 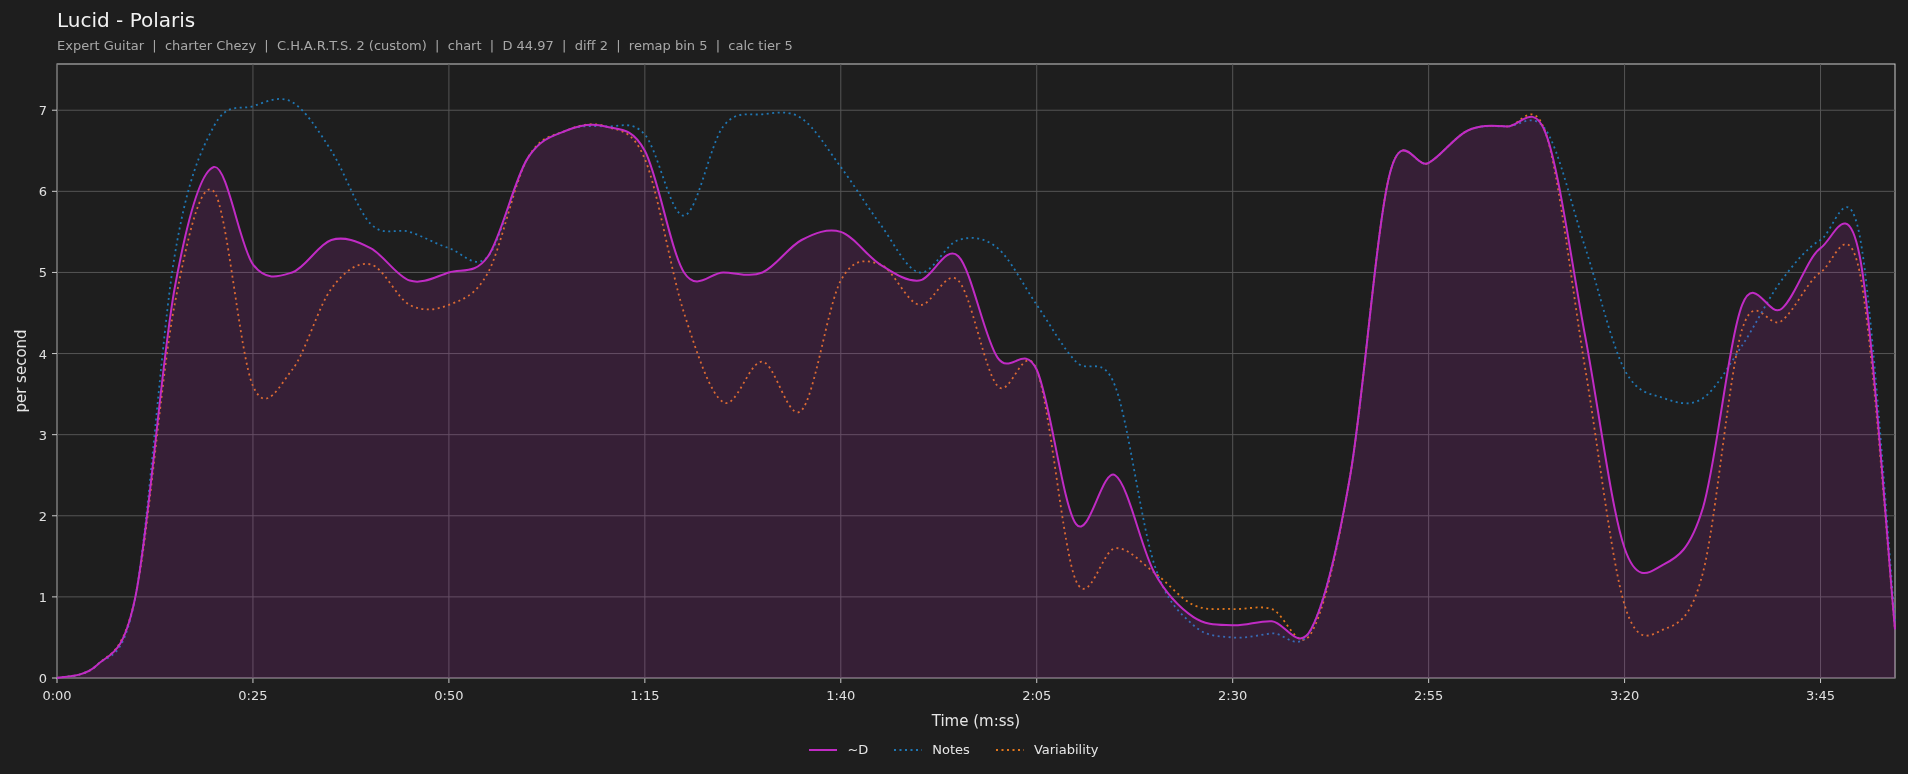 What do you see at coordinates (425, 46) in the screenshot?
I see `chart-subtitle: Expert Guitar | charter Chezy | C.H.A.R.T.S. 2 (custom) | chart | D 44.97 | diff 2 | remap bin 5 | calc tier 5` at bounding box center [425, 46].